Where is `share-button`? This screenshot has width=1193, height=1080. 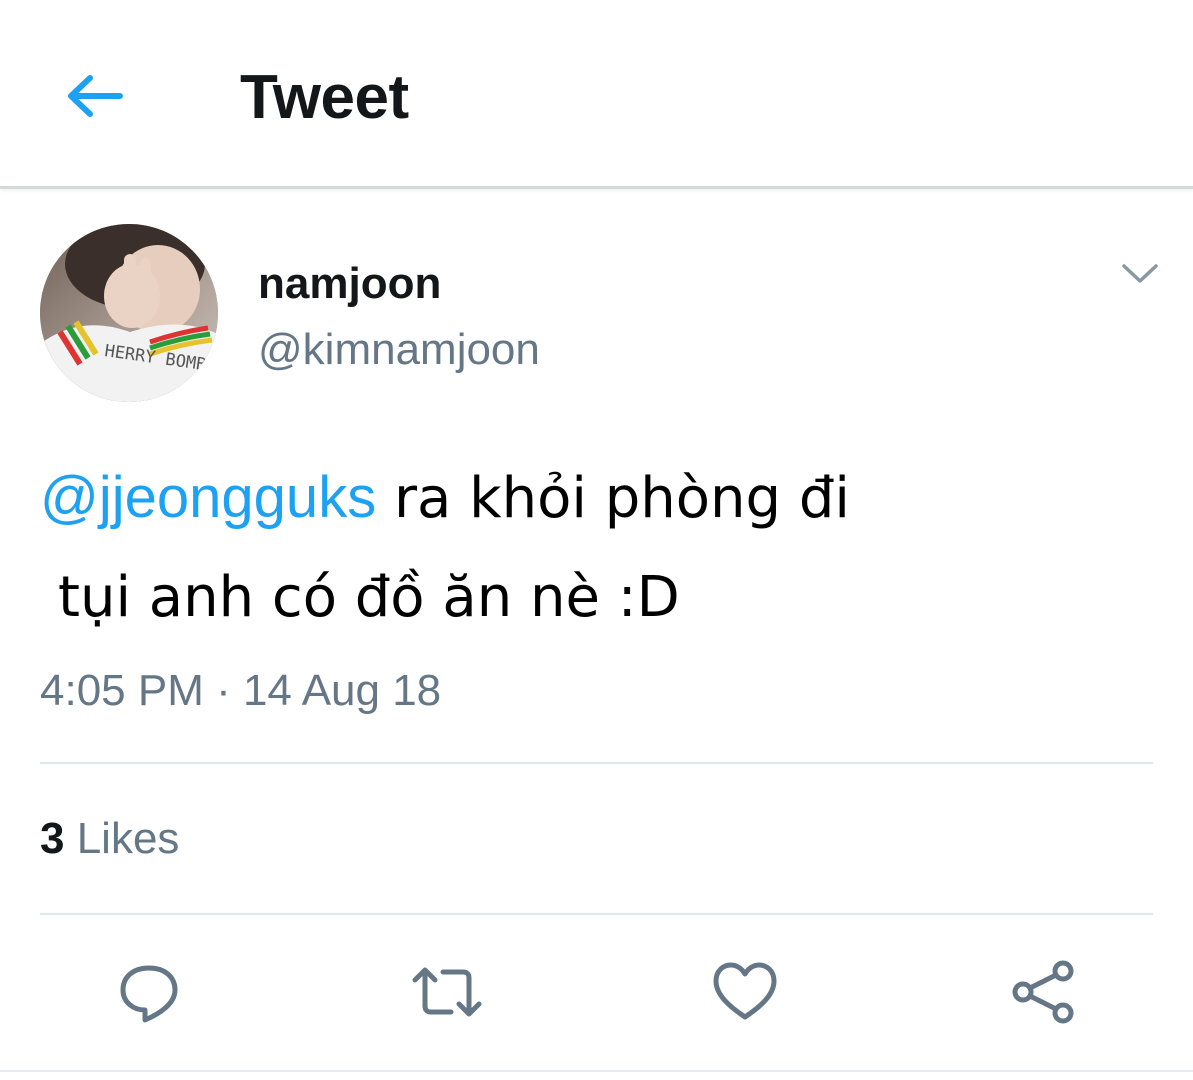
share-button is located at coordinates (1043, 992).